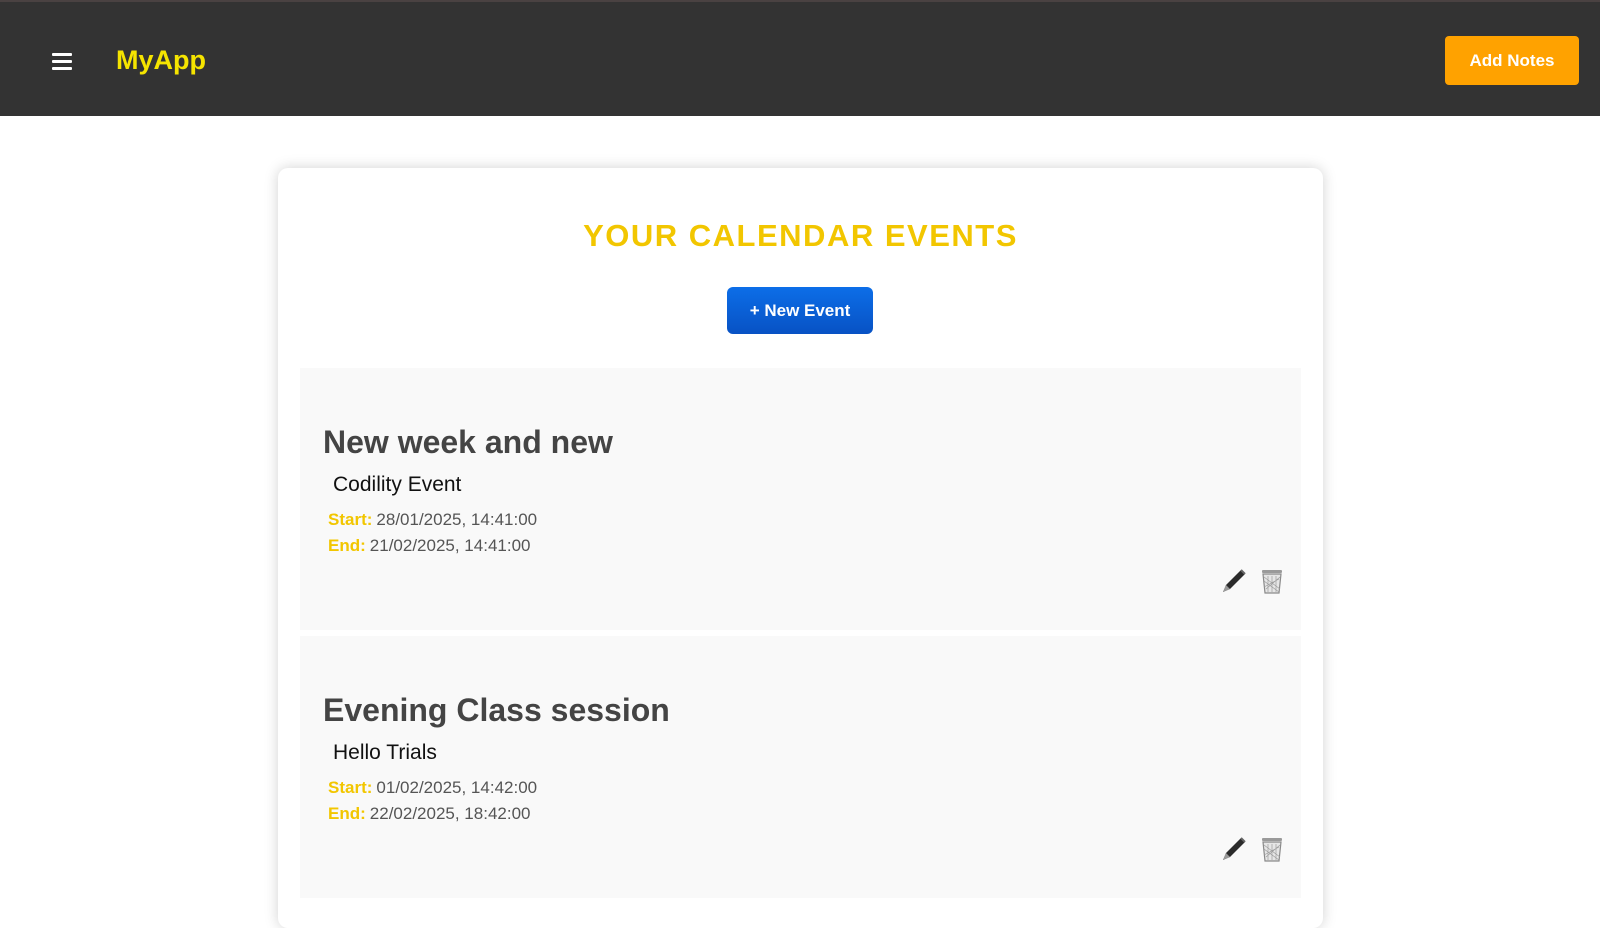 This screenshot has width=1600, height=928. I want to click on event-title: New week and new, so click(468, 442).